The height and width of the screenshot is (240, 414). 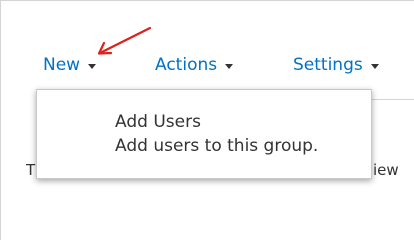 I want to click on add-users-description: Add users to this group., so click(x=217, y=146).